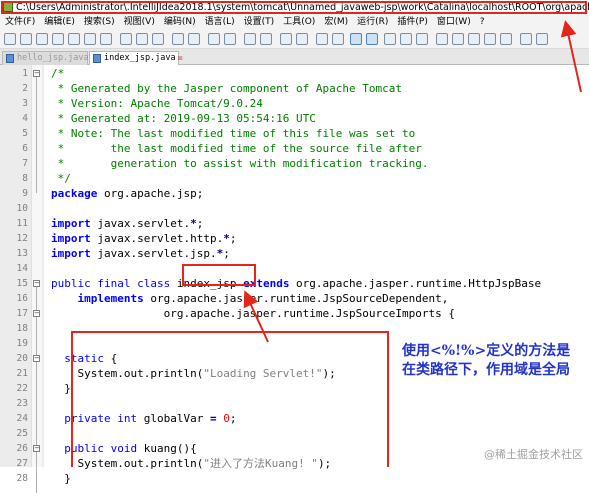 This screenshot has height=493, width=589. I want to click on code-line: }, so click(320, 478).